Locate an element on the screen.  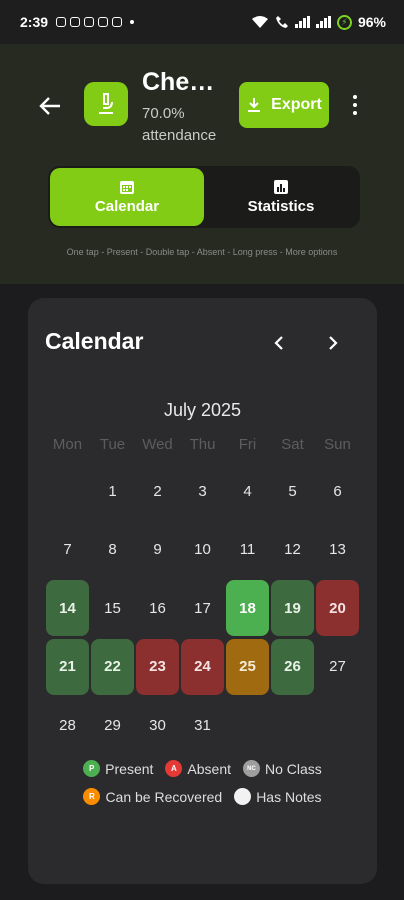
calendar-day-25: 25 is located at coordinates (247, 667).